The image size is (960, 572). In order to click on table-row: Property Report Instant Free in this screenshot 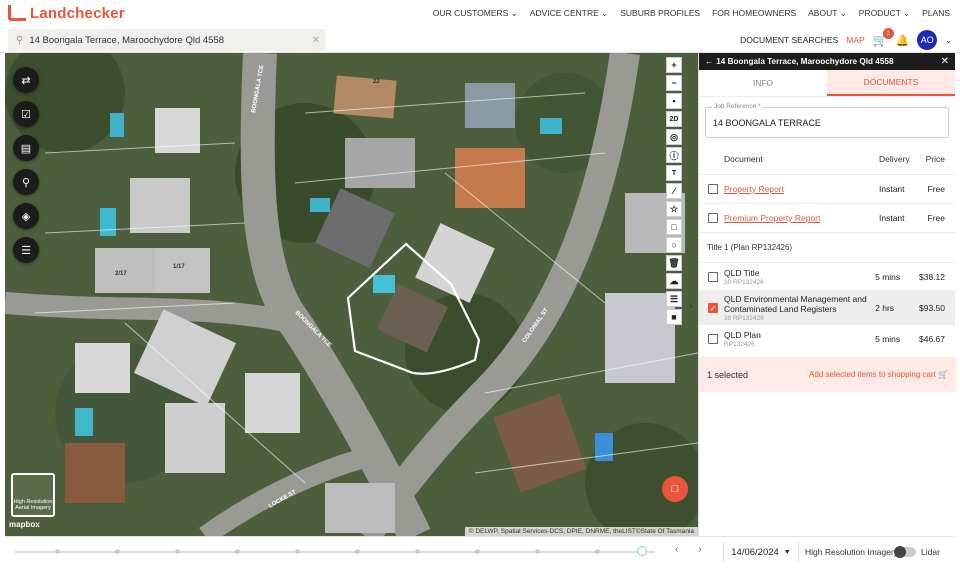, I will do `click(827, 188)`.